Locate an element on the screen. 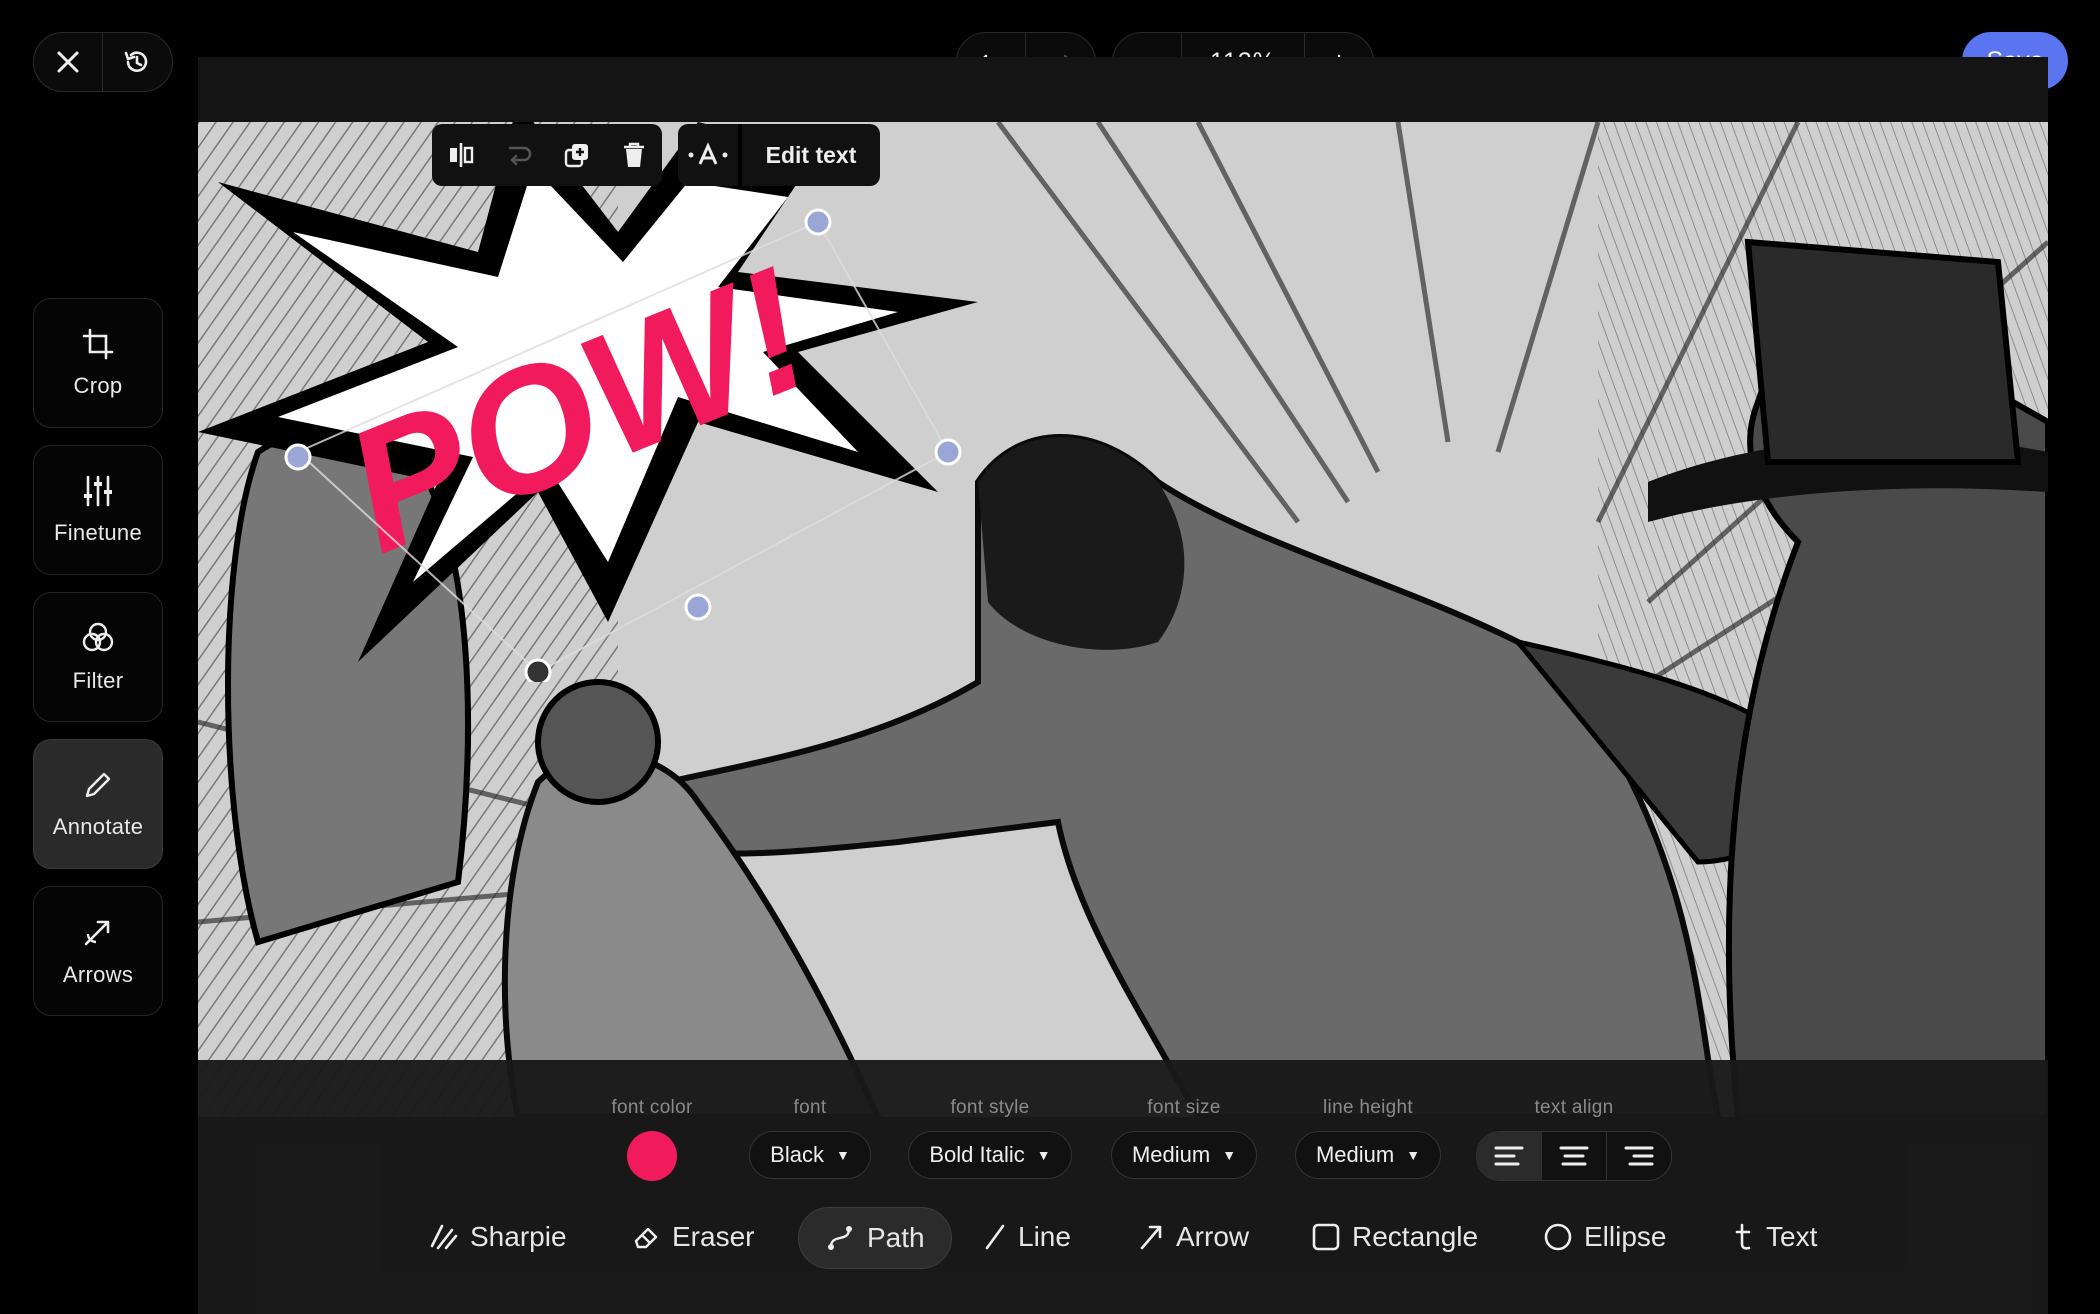 This screenshot has height=1314, width=2100. history-button is located at coordinates (137, 62).